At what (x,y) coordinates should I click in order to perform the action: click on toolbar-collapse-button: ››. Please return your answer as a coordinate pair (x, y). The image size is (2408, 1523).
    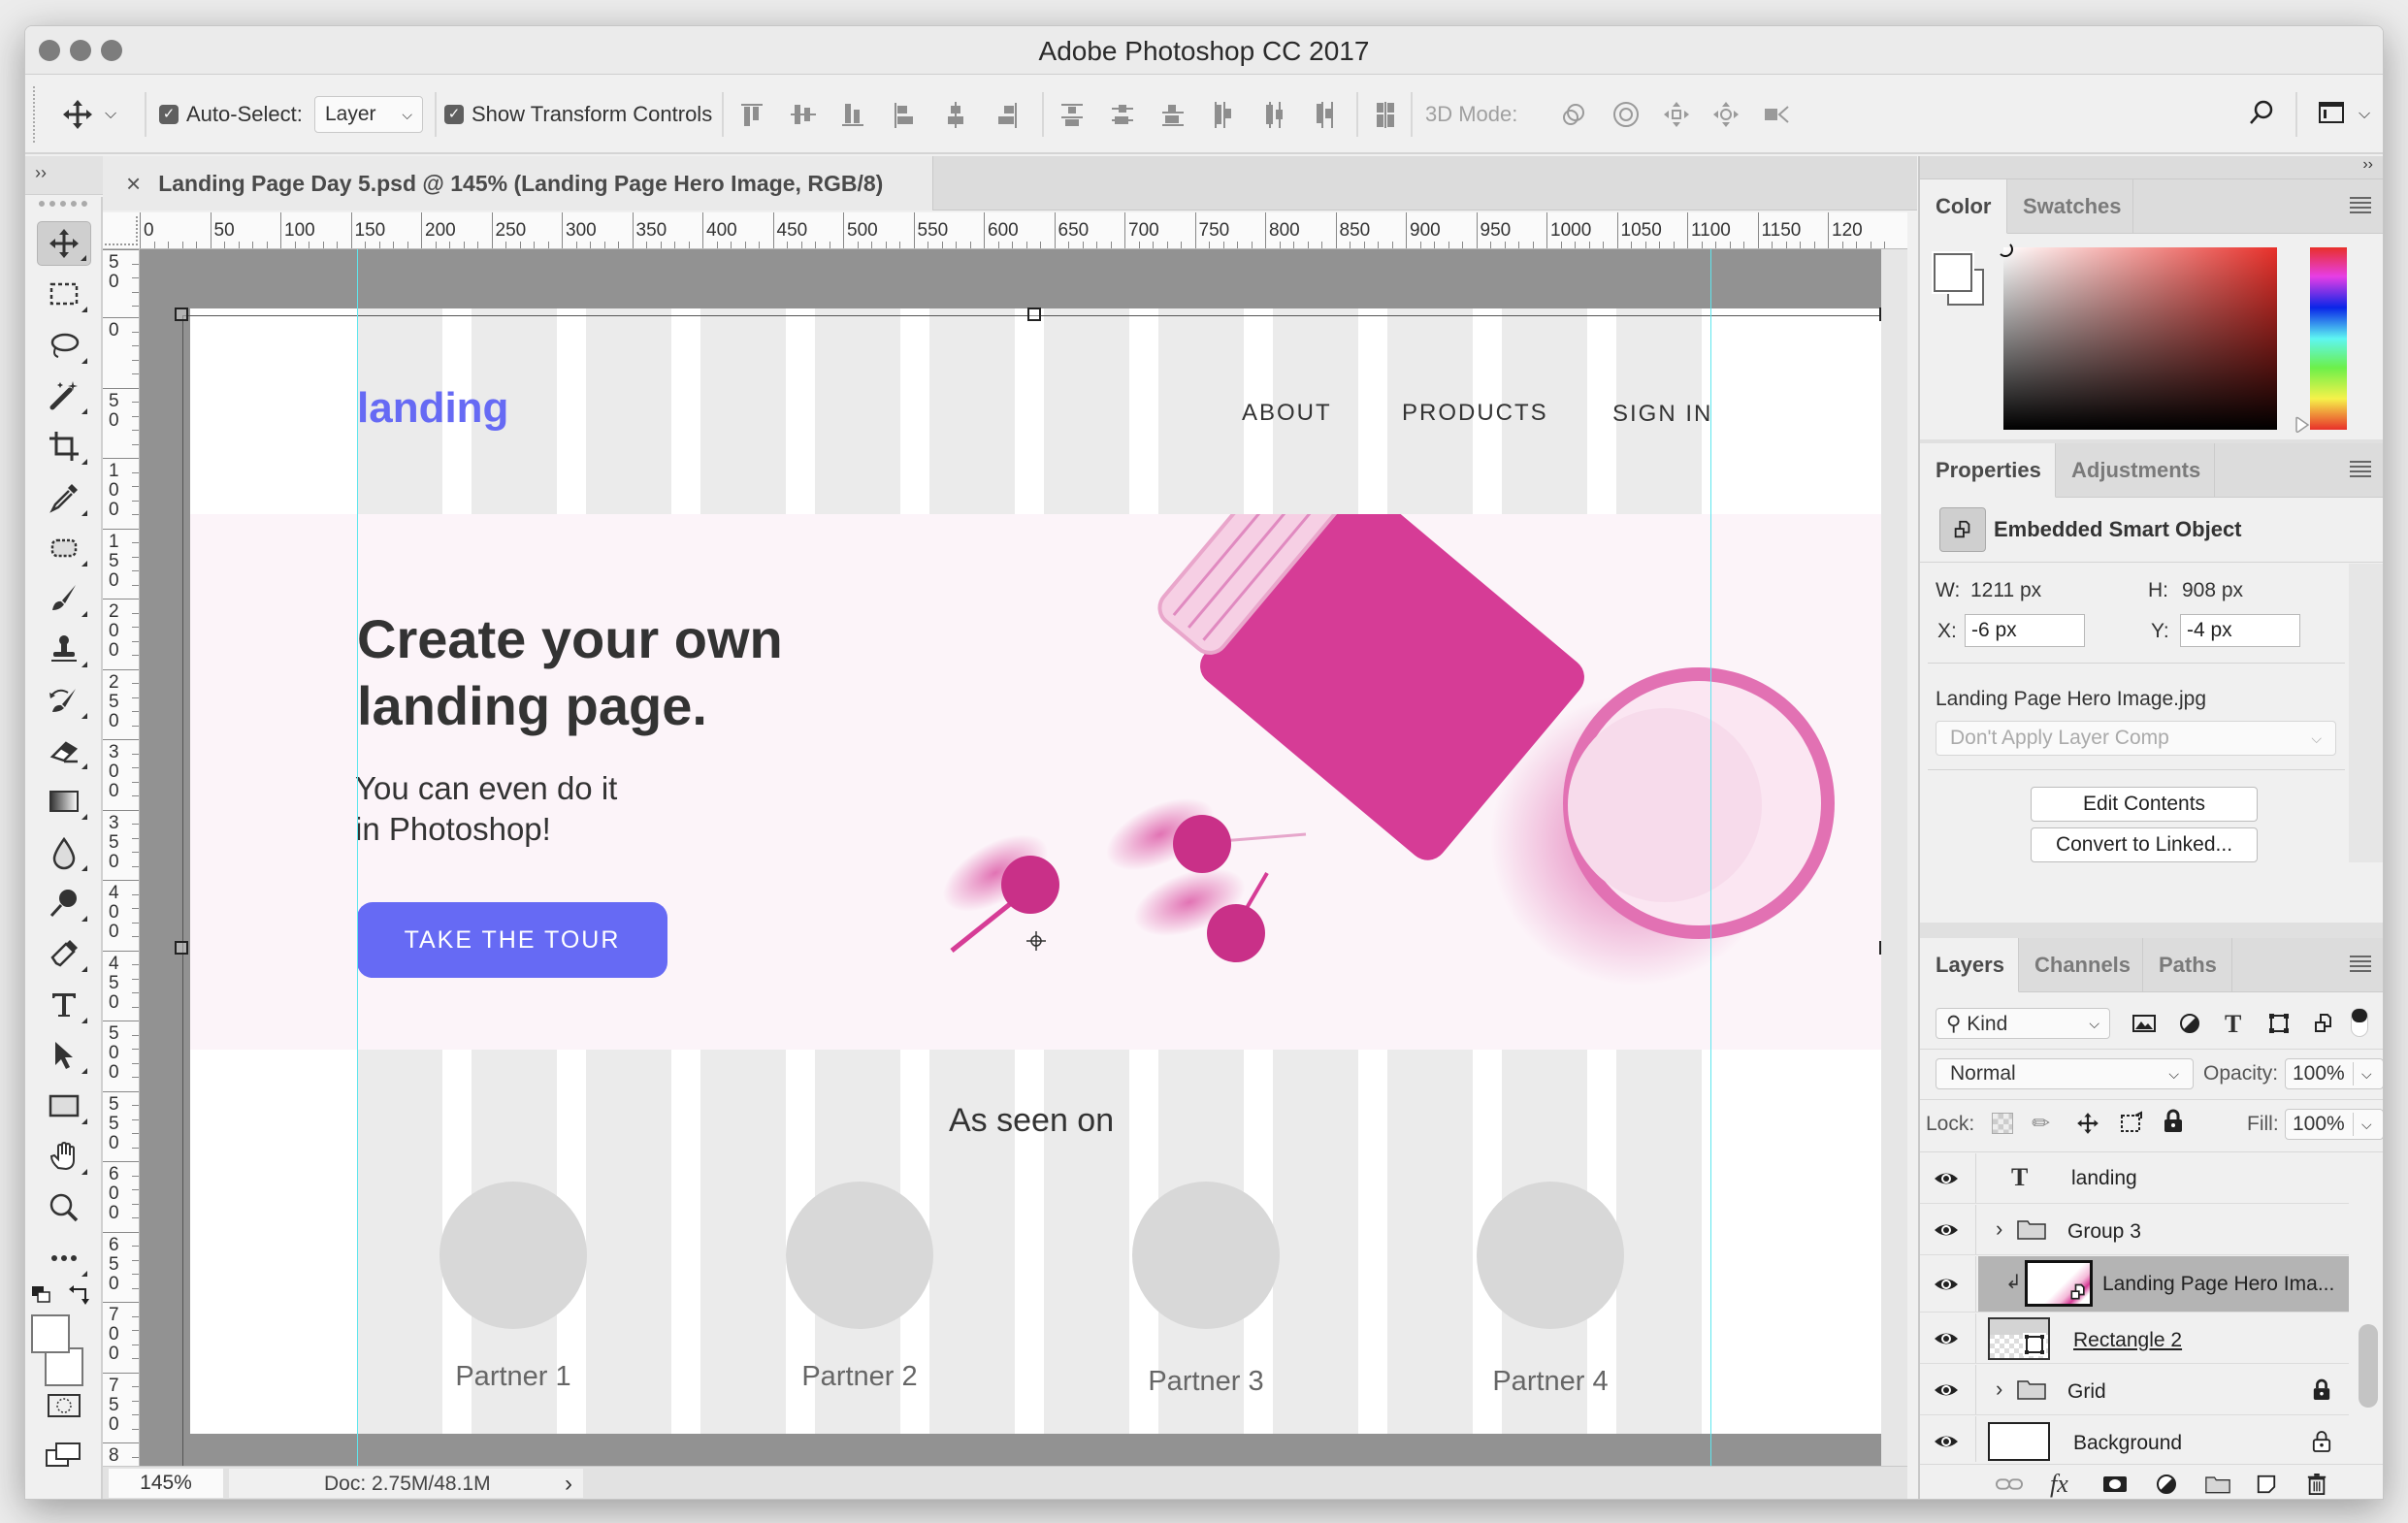
    Looking at the image, I should click on (64, 175).